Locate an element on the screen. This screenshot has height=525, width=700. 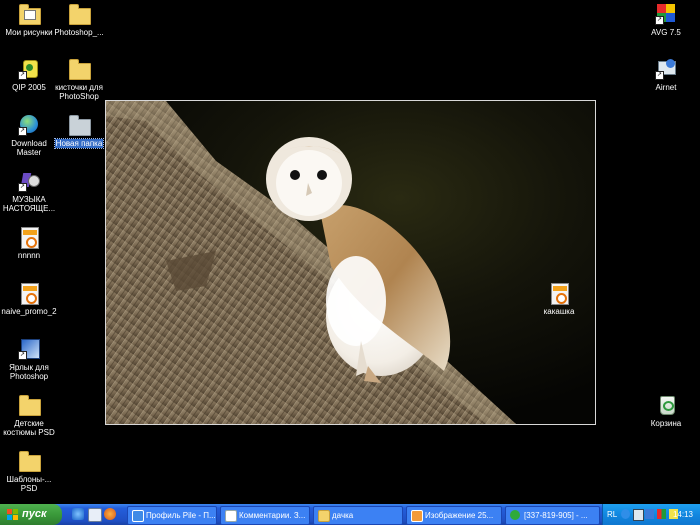
desktop-icon-label: nnnnn is located at coordinates (29, 255).